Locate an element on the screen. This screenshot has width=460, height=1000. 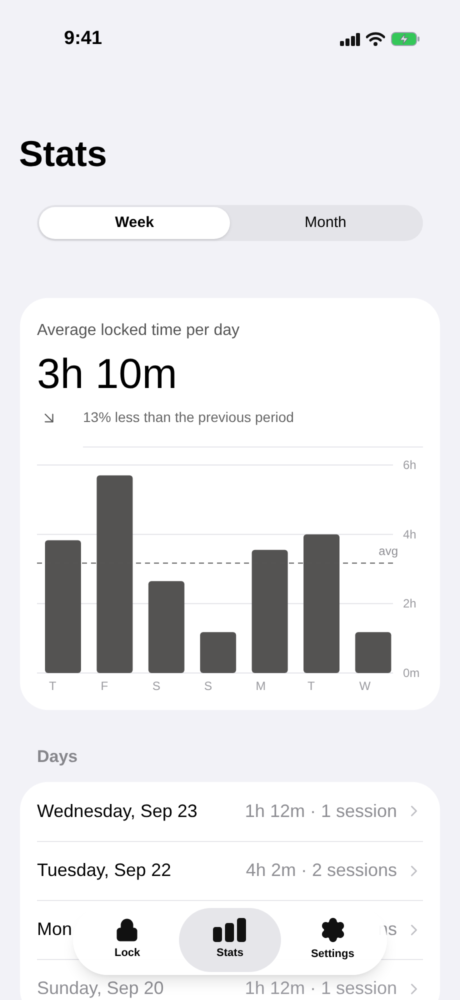
day-summary: 4h 2m · 2 sessions is located at coordinates (321, 870).